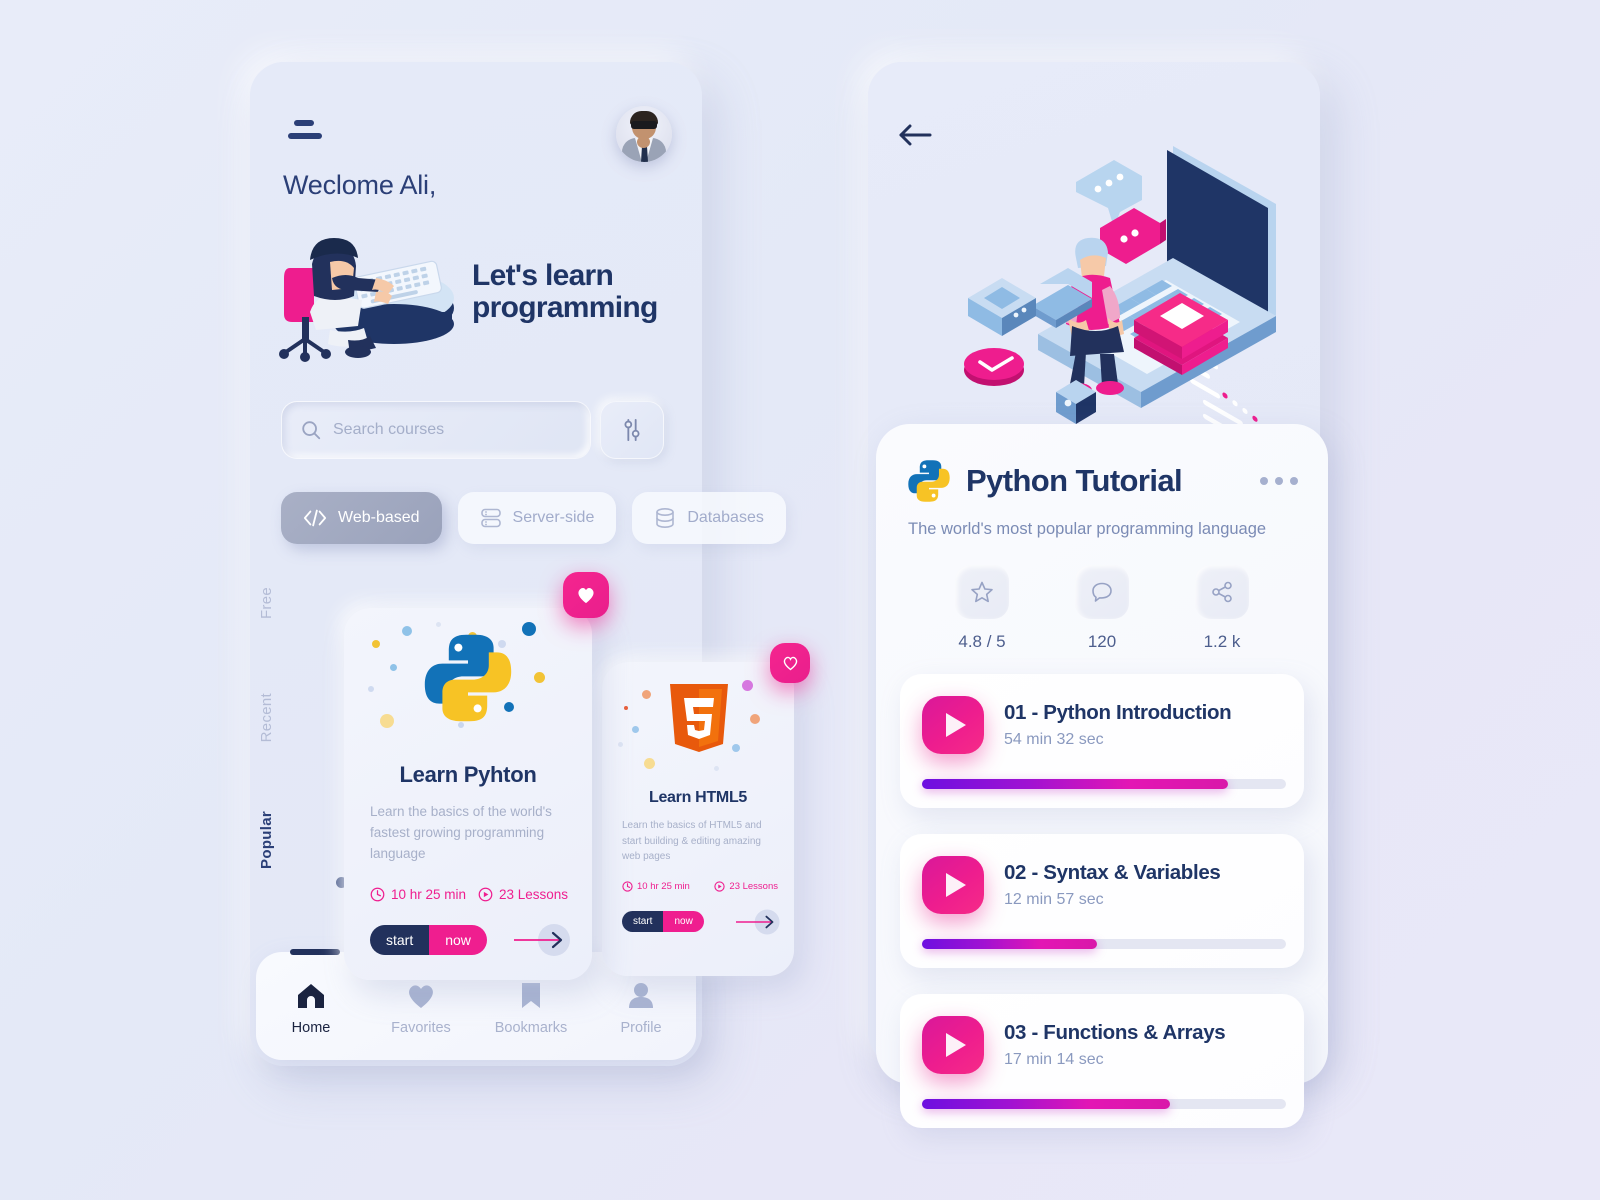 Image resolution: width=1600 pixels, height=1200 pixels. I want to click on heart-filled-icon, so click(586, 595).